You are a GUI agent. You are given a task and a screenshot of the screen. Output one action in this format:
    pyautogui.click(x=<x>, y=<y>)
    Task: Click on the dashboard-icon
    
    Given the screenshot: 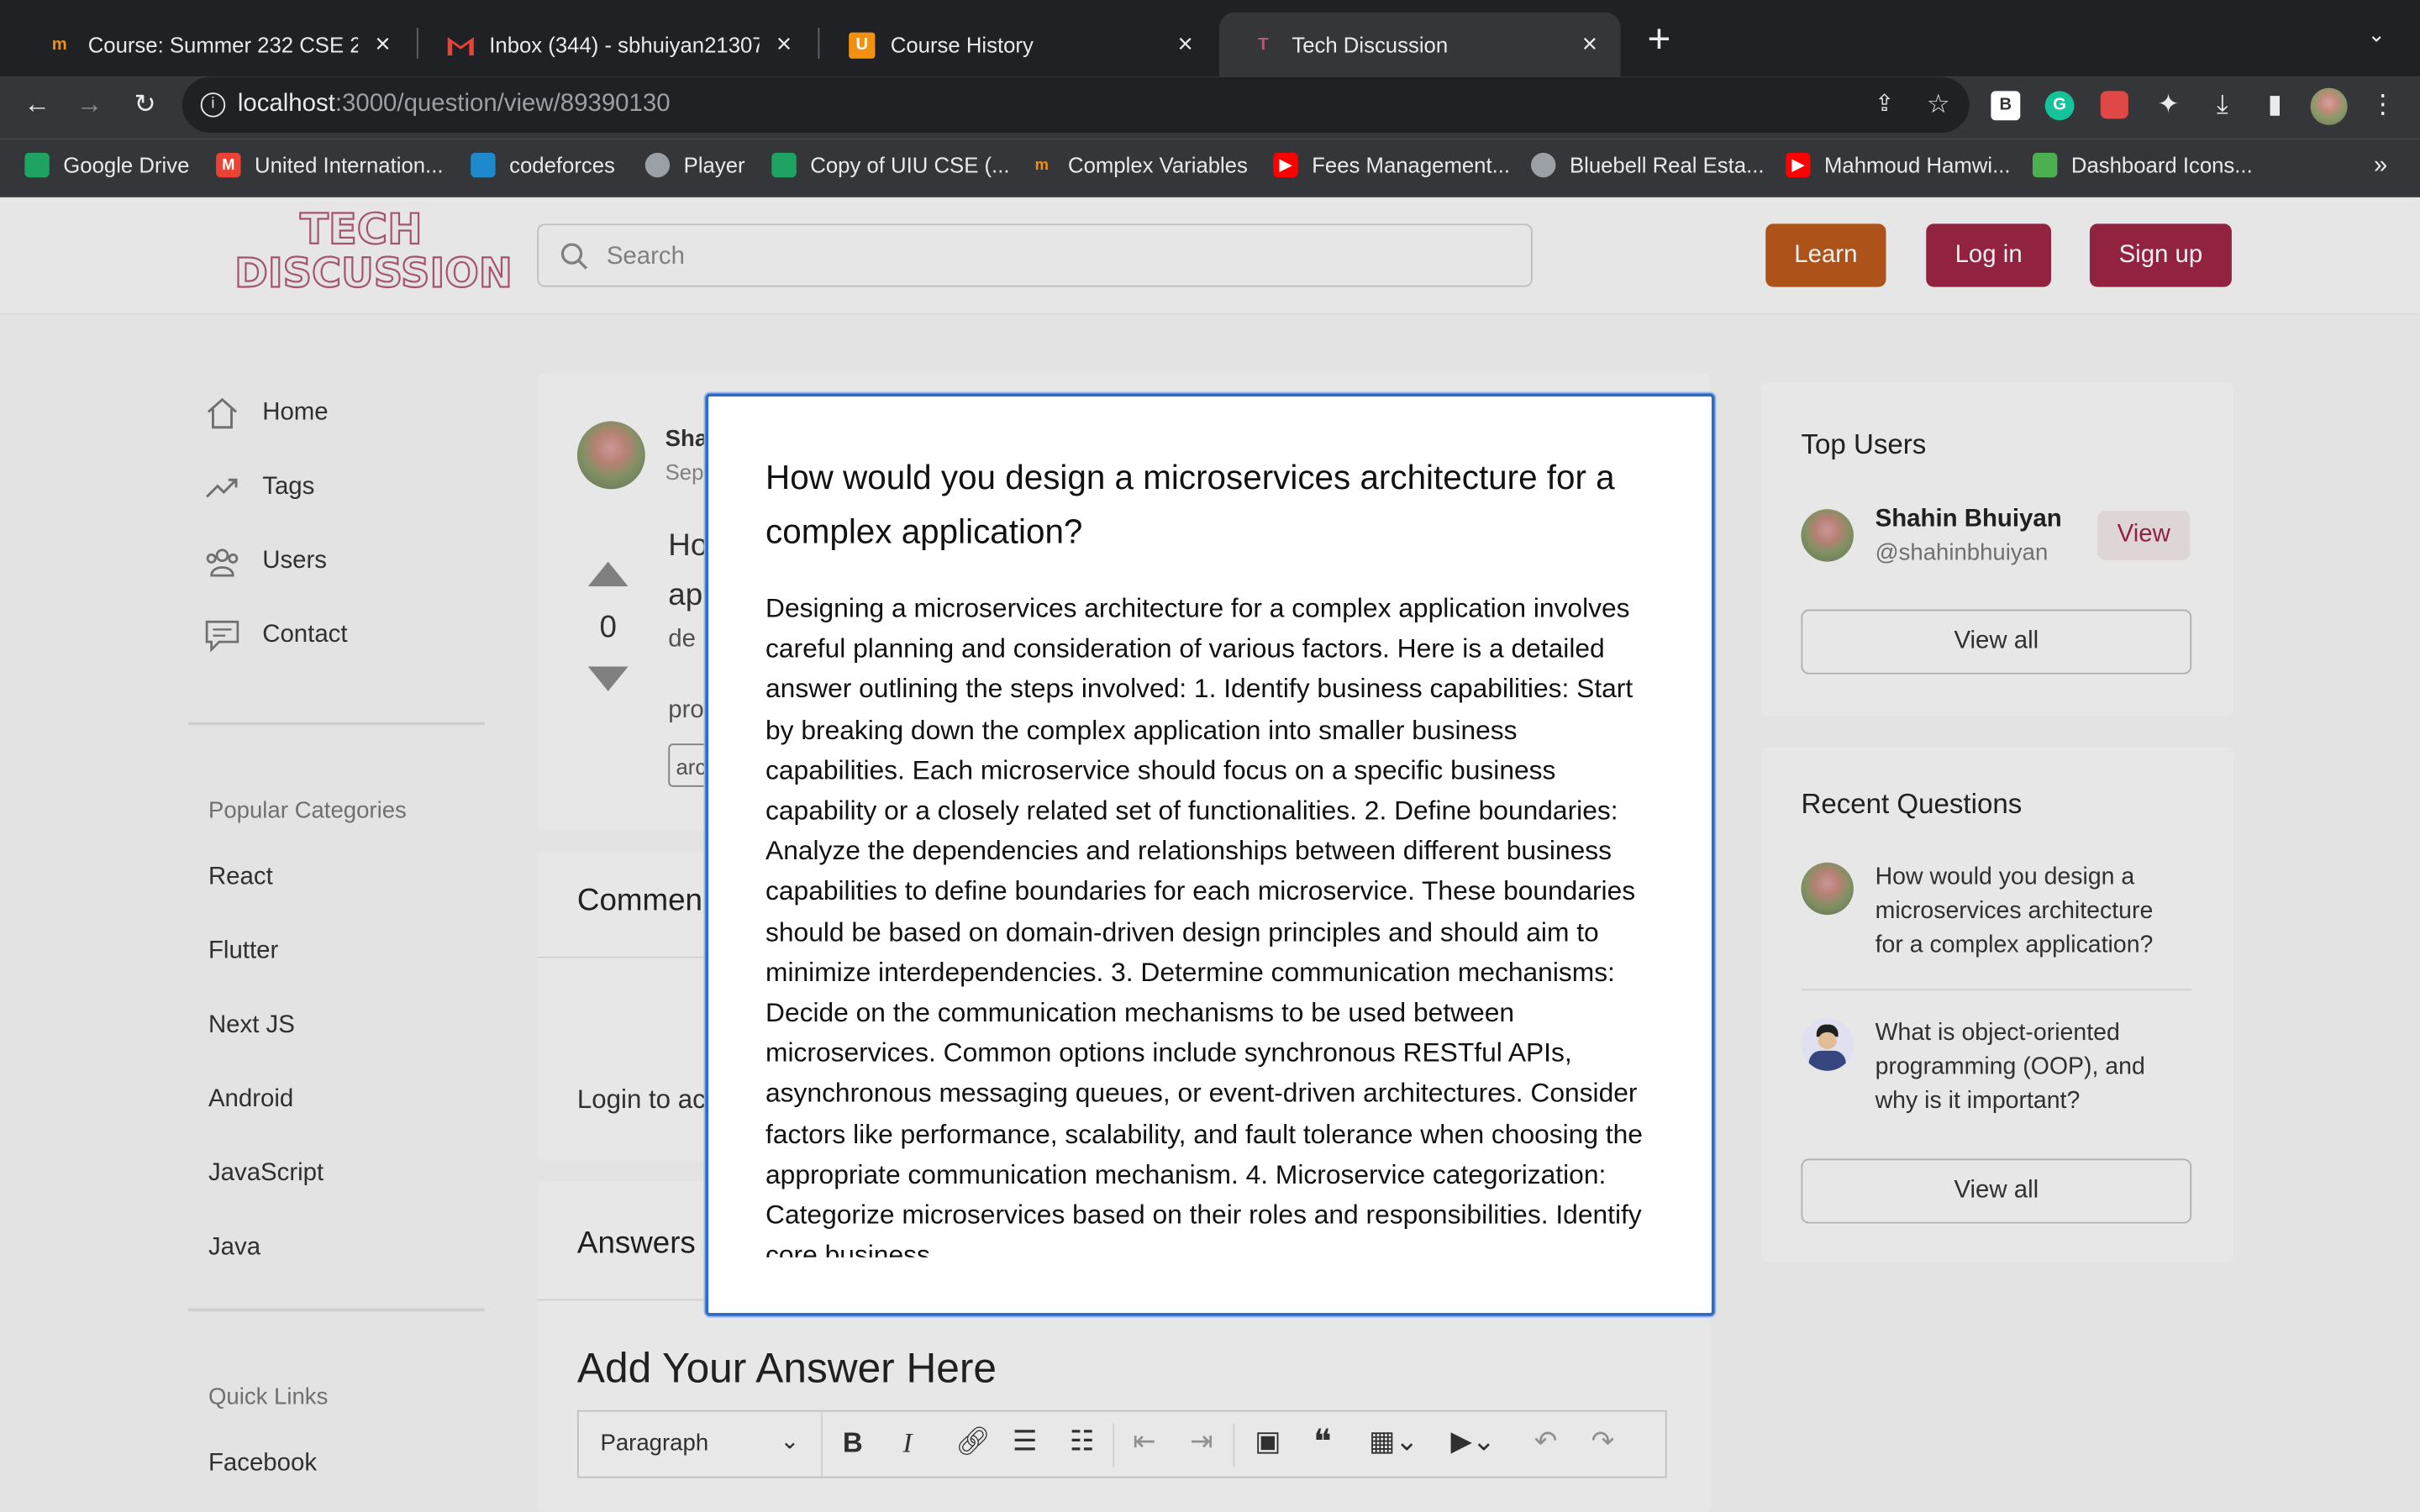 What is the action you would take?
    pyautogui.click(x=2045, y=165)
    